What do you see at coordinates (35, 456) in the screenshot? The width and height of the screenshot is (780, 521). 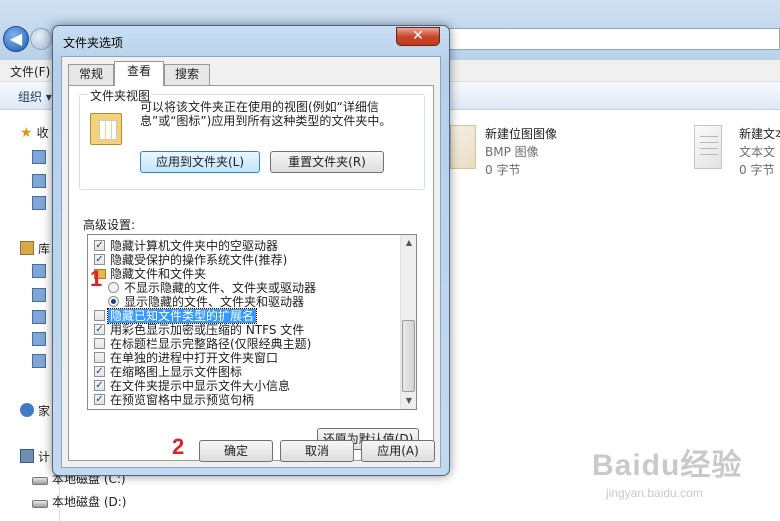 I see `nav-computer: 计` at bounding box center [35, 456].